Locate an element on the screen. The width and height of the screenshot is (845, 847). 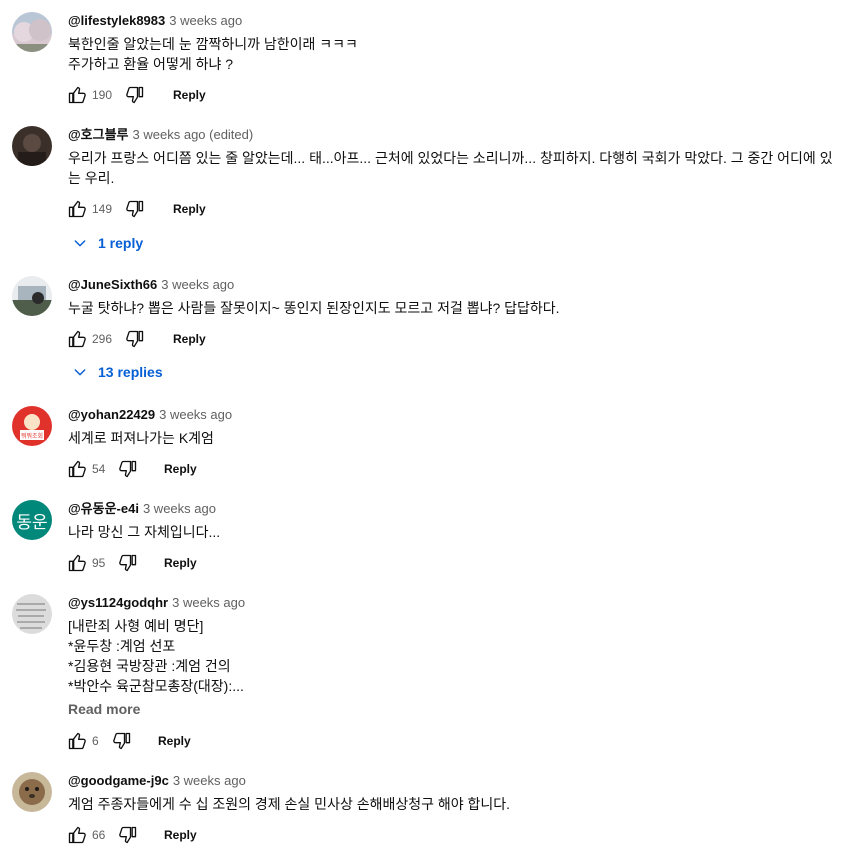
comment-actions: 66 Reply is located at coordinates (131, 835).